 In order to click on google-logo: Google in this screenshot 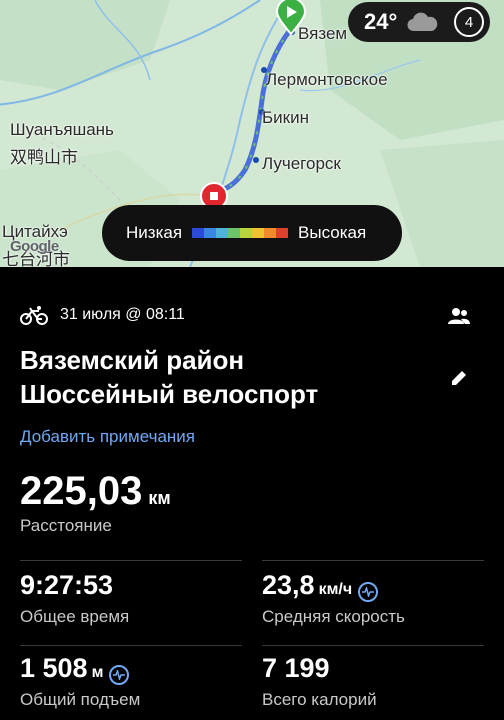, I will do `click(34, 246)`.